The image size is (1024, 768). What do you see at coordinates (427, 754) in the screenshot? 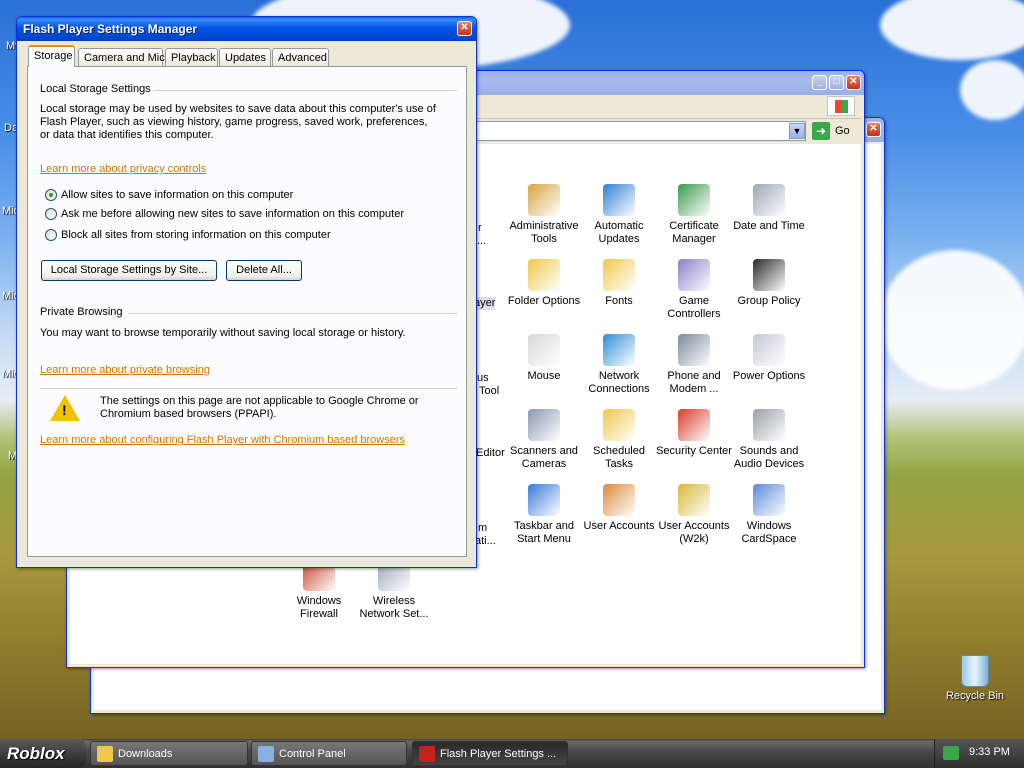
I see `flash-icon` at bounding box center [427, 754].